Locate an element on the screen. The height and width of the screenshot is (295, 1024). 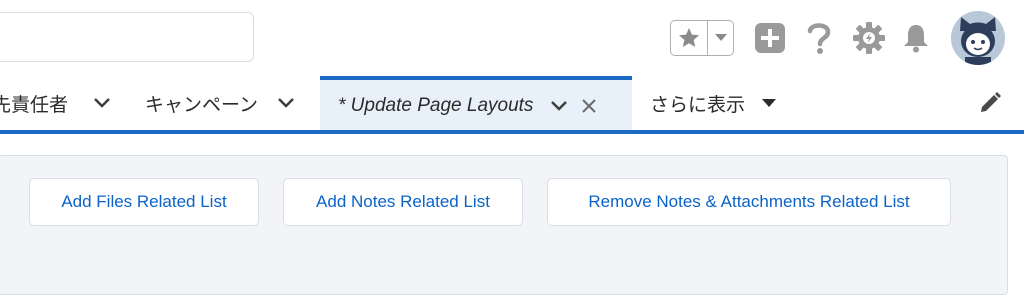
setup-gear-icon is located at coordinates (869, 38).